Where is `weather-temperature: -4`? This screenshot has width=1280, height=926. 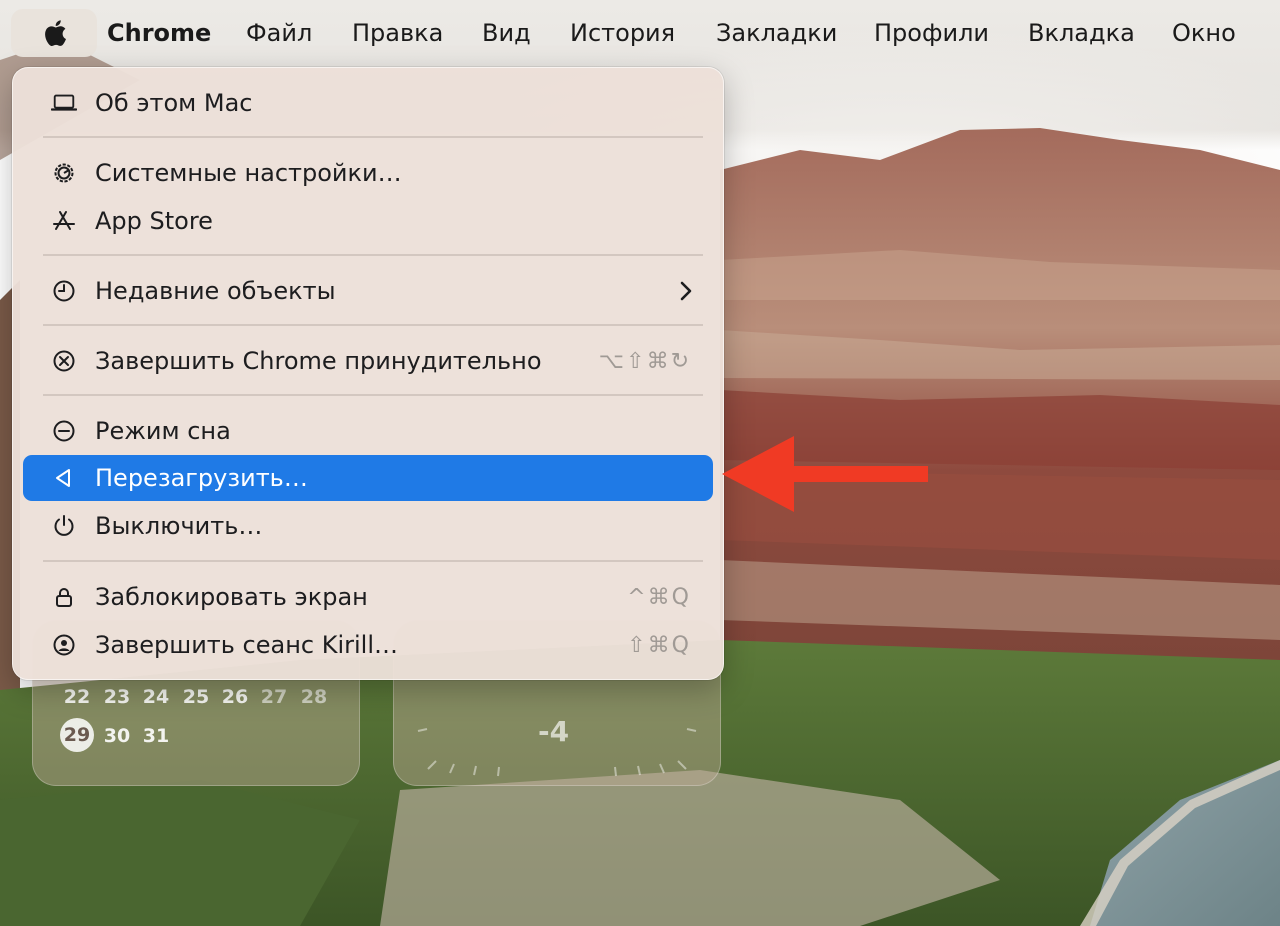 weather-temperature: -4 is located at coordinates (554, 731).